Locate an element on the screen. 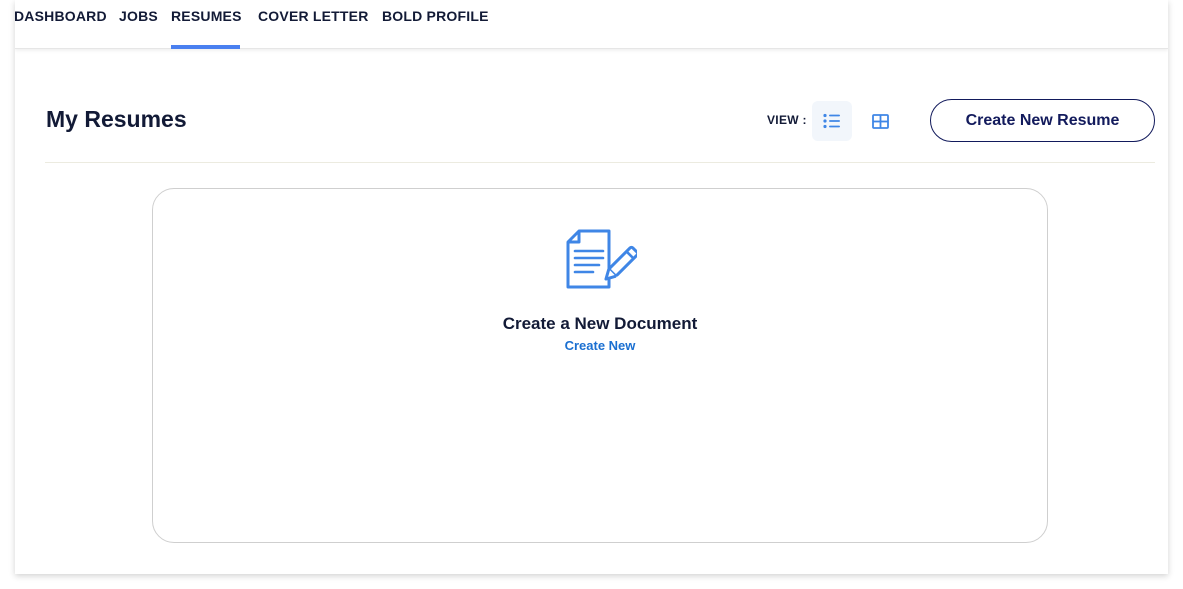  nav-bold-profile: BOLD PROFILE is located at coordinates (435, 24).